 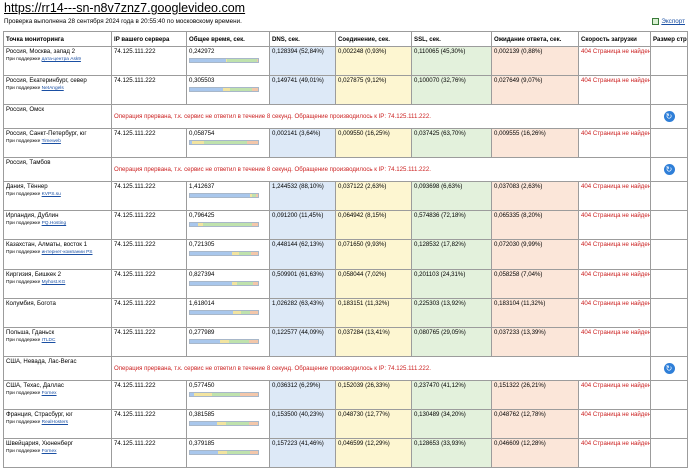 I want to click on ssl-cell: 0,201103 (24,31%), so click(x=451, y=283).